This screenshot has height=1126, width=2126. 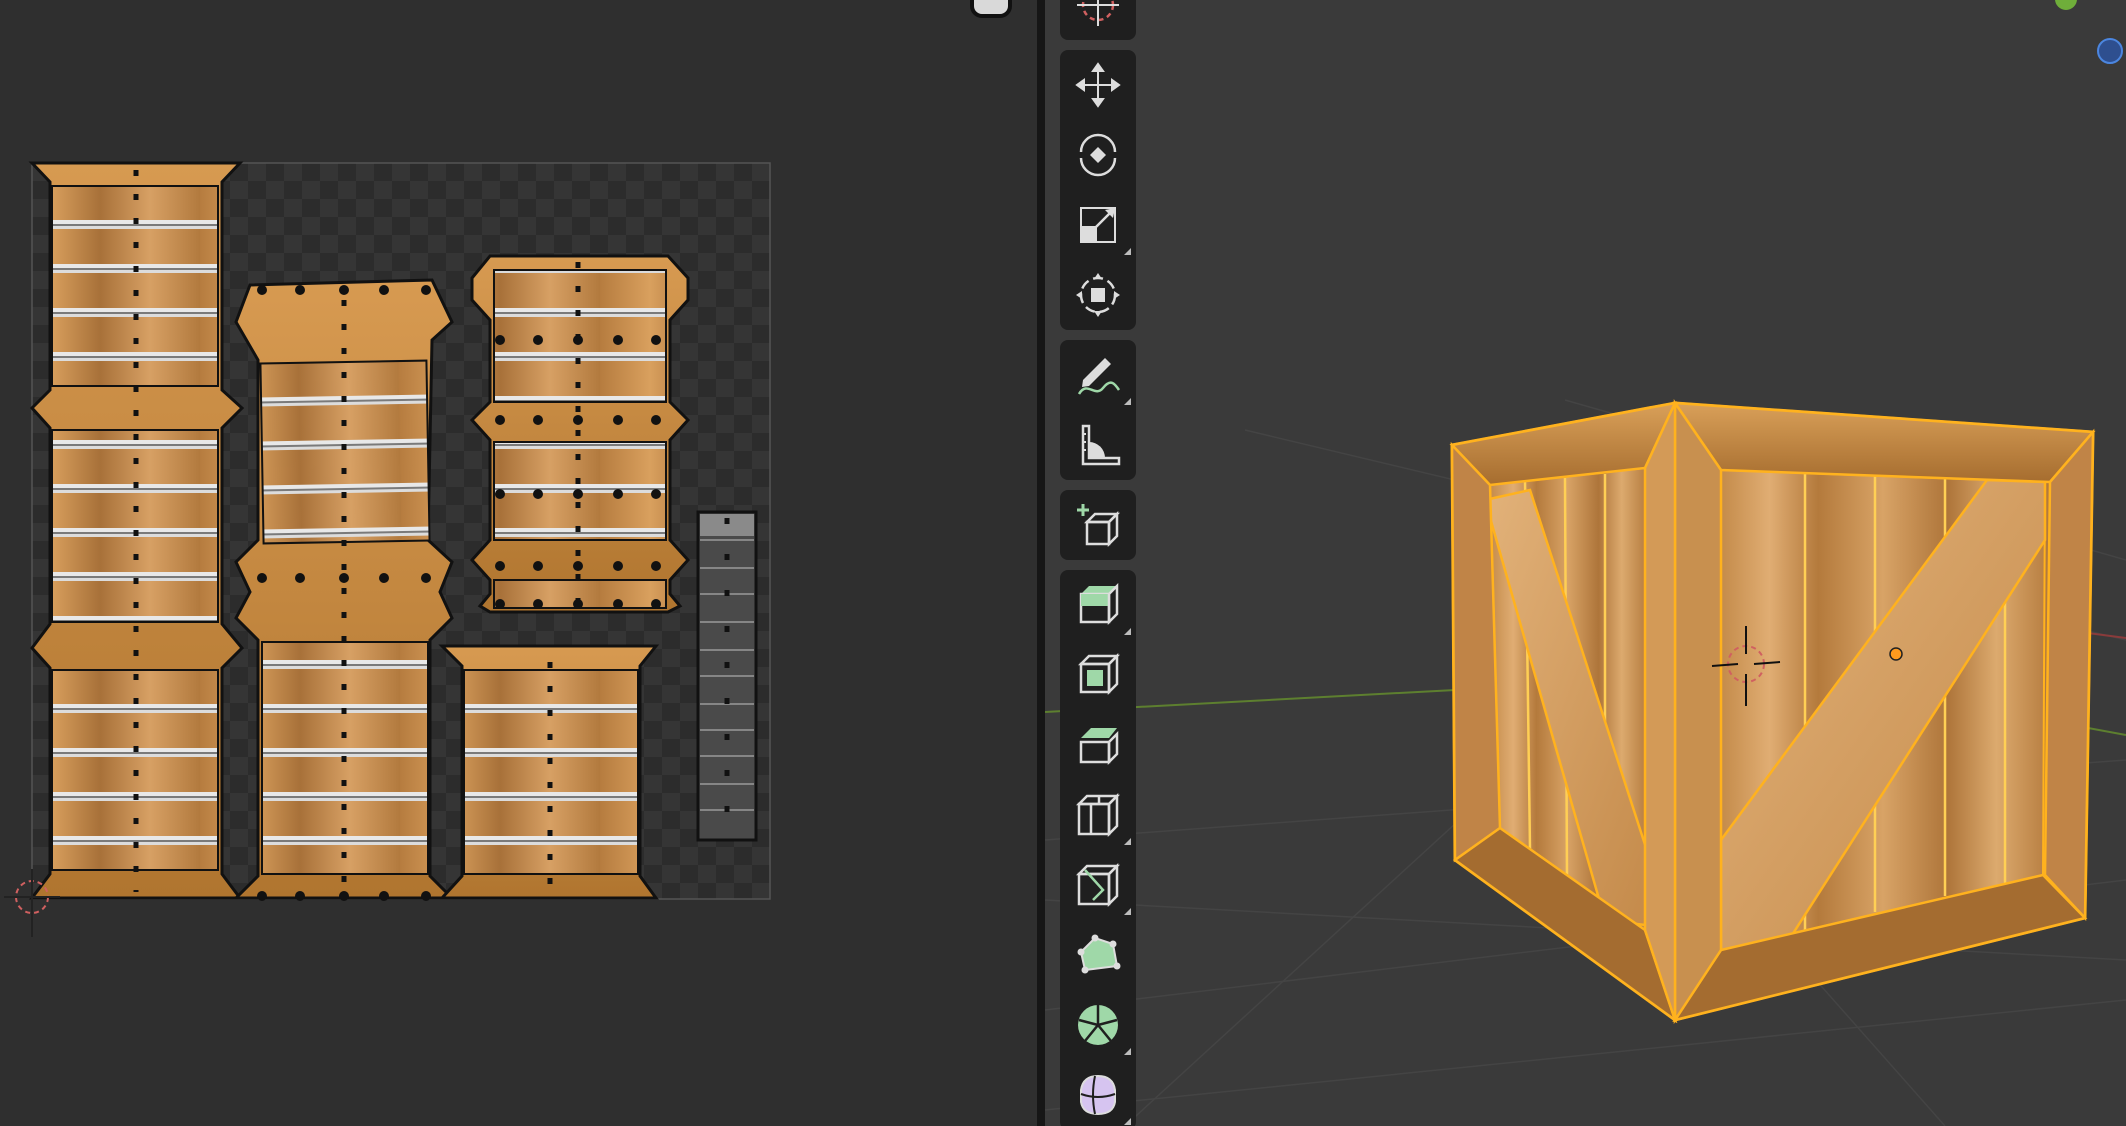 I want to click on uv-island-long, so click(x=136, y=530).